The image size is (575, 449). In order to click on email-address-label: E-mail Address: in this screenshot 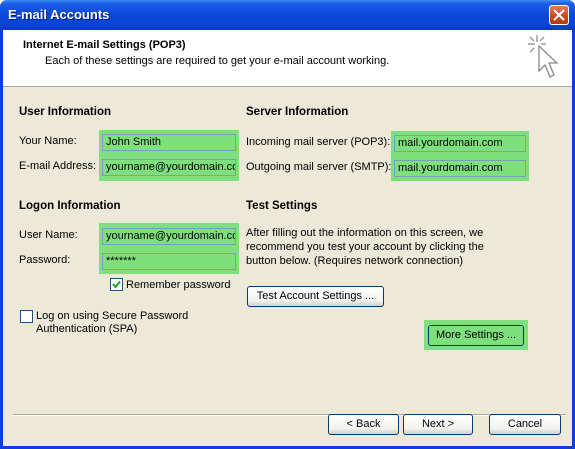, I will do `click(58, 166)`.